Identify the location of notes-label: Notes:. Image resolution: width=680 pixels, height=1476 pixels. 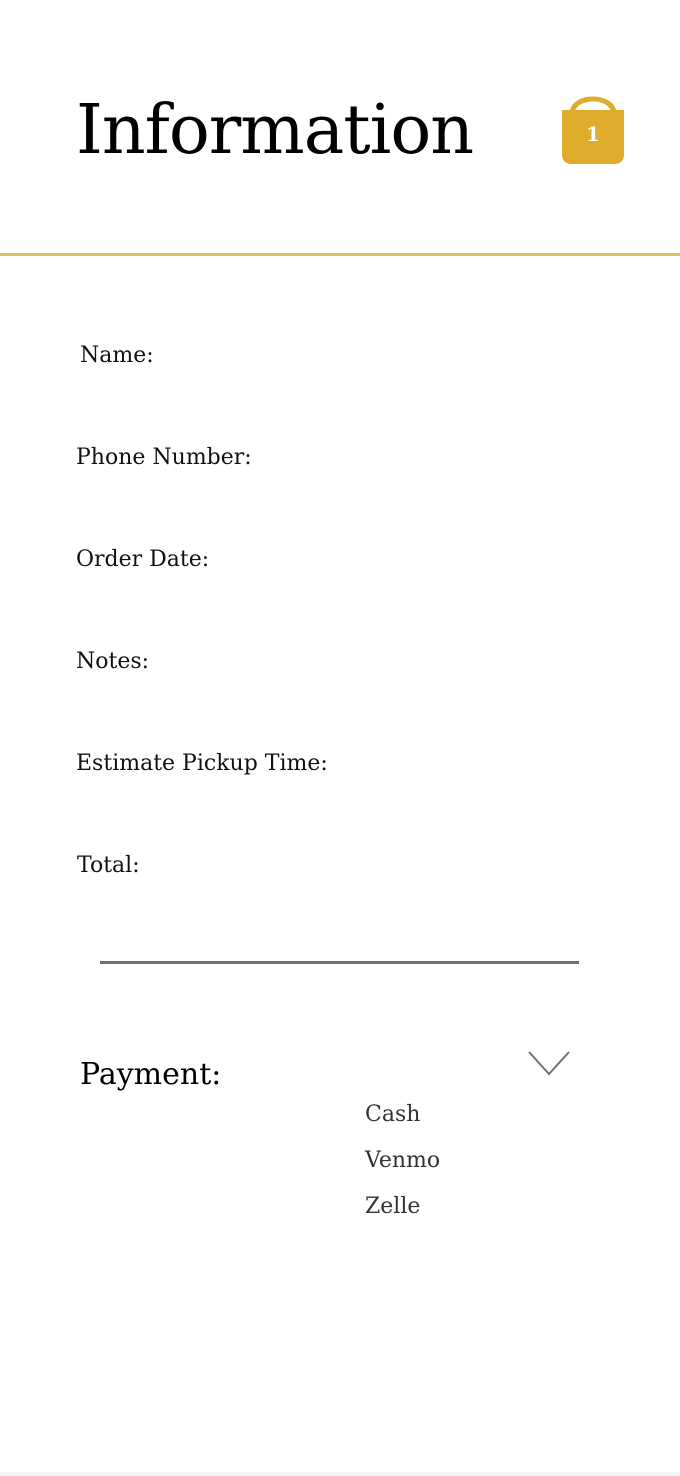
(113, 661).